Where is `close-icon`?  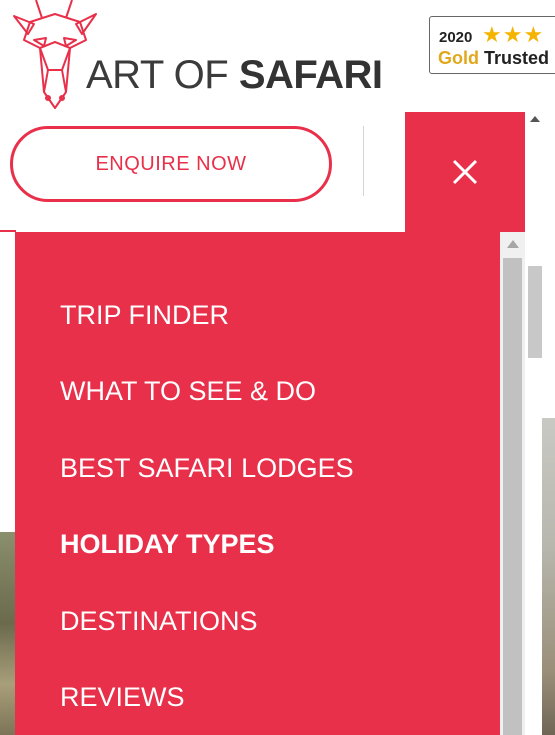 close-icon is located at coordinates (465, 172).